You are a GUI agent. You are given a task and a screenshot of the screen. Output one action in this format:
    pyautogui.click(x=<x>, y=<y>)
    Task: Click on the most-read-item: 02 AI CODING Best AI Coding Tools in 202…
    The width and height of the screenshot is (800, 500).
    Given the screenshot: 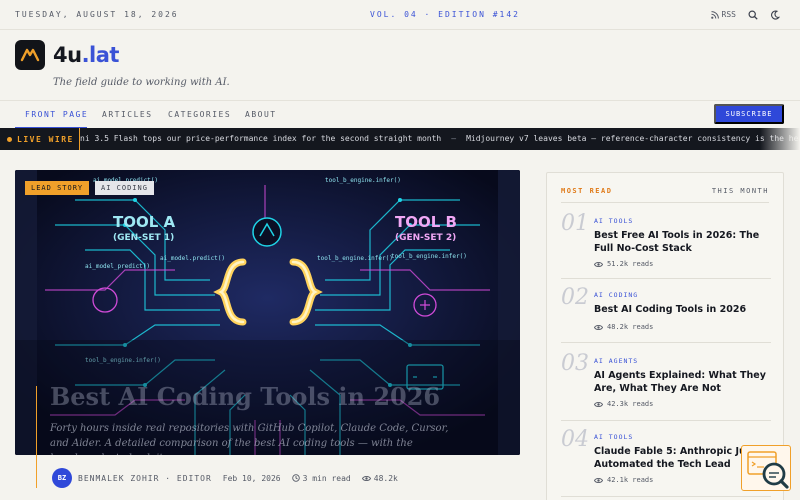 What is the action you would take?
    pyautogui.click(x=666, y=313)
    